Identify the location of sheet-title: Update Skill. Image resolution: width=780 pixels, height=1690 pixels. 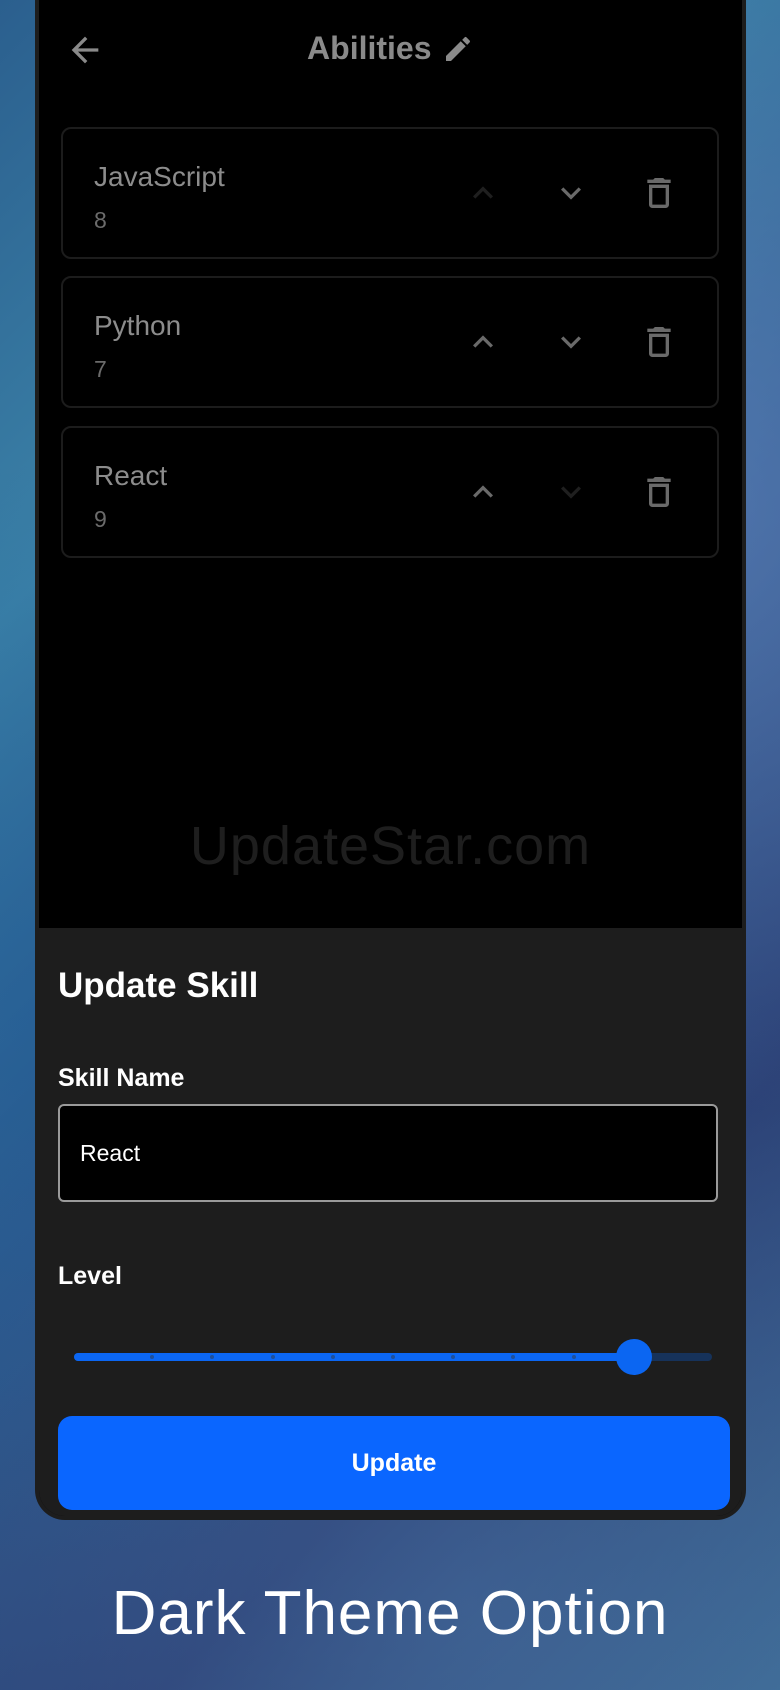
(158, 985).